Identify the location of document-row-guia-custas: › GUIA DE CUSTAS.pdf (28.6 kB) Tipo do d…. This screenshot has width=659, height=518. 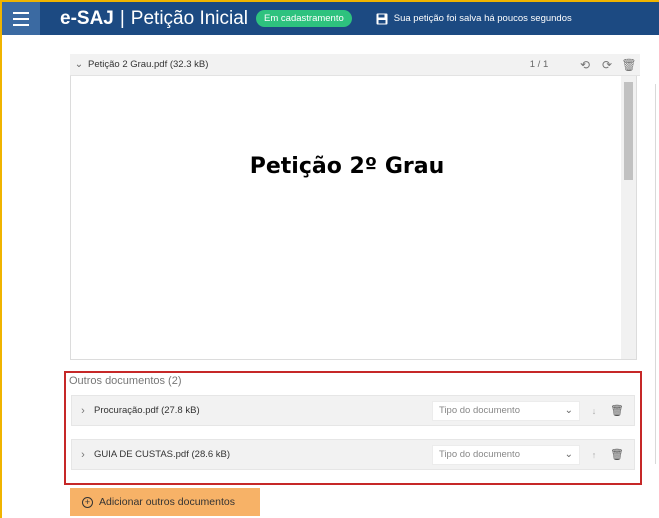
(353, 454).